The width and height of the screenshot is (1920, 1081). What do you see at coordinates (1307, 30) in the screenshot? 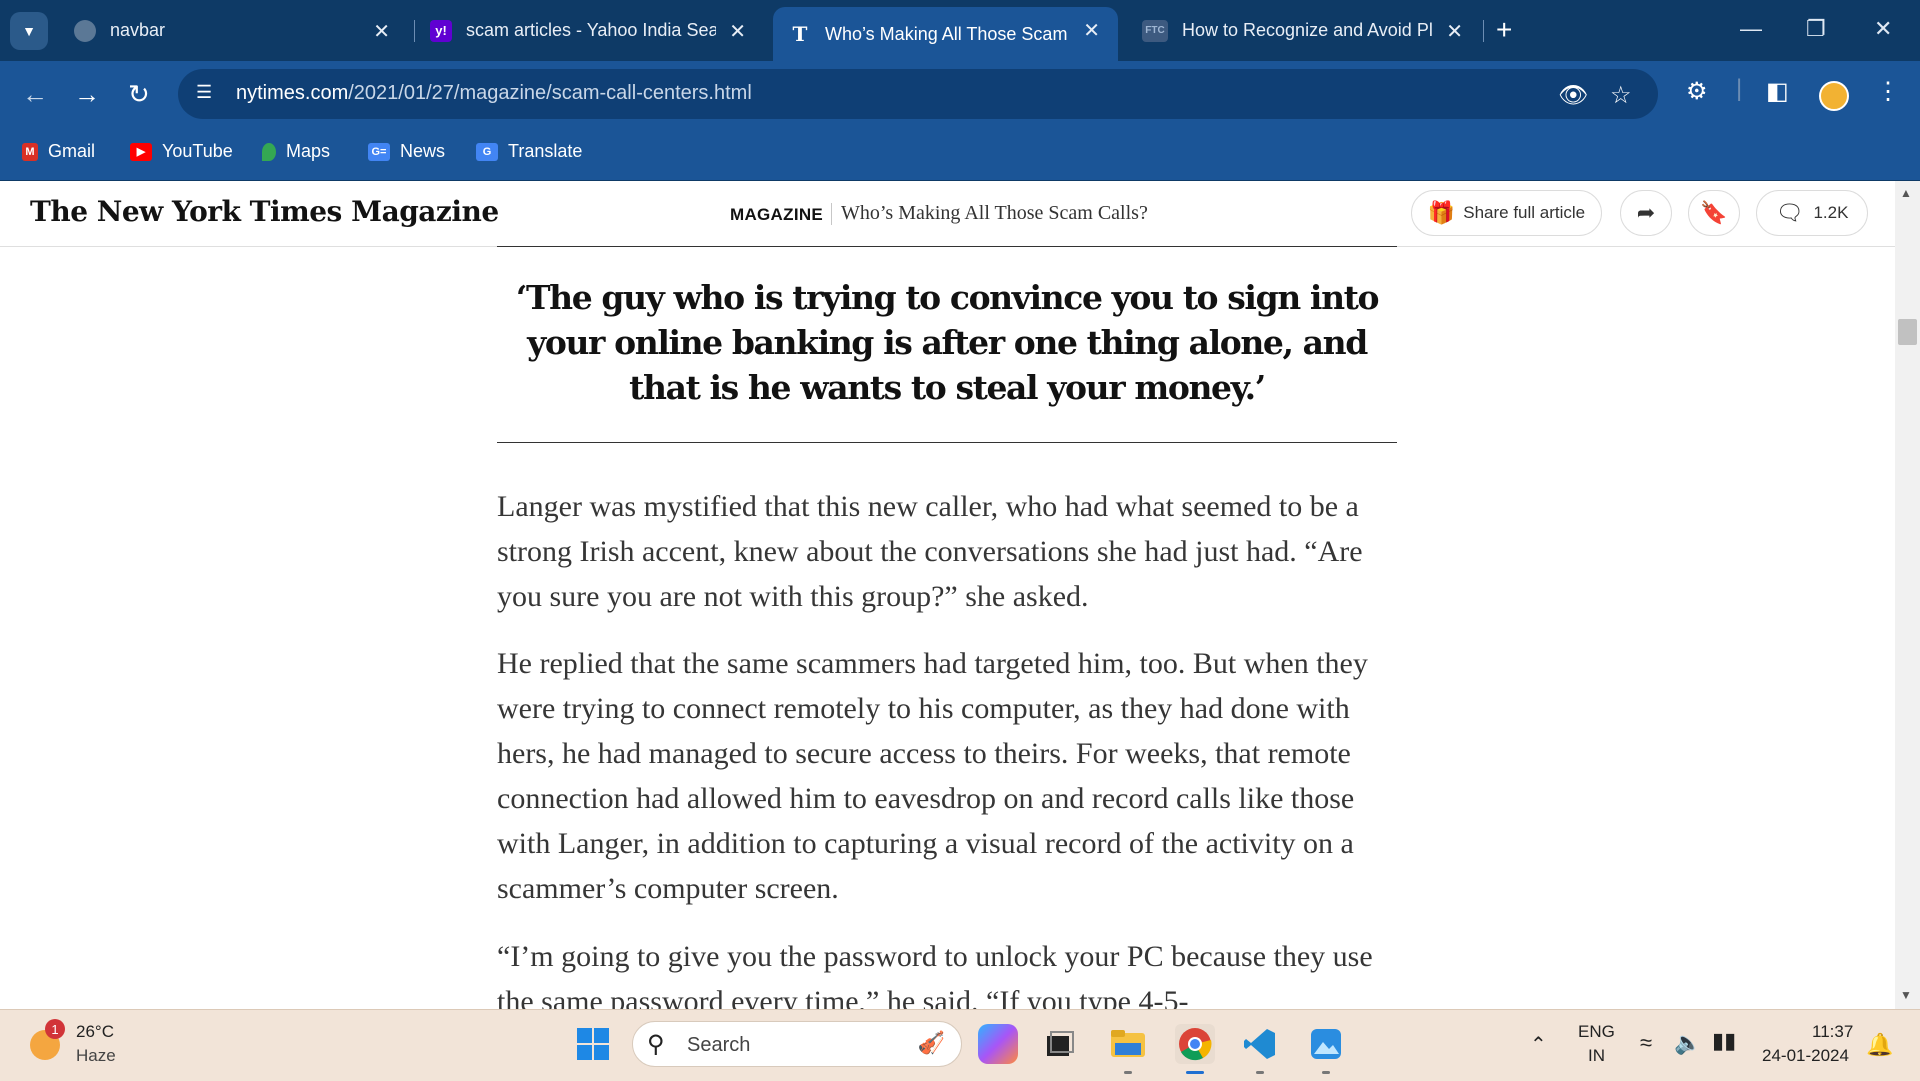
I see `tab-title: How to Recognize and Avoid Pl` at bounding box center [1307, 30].